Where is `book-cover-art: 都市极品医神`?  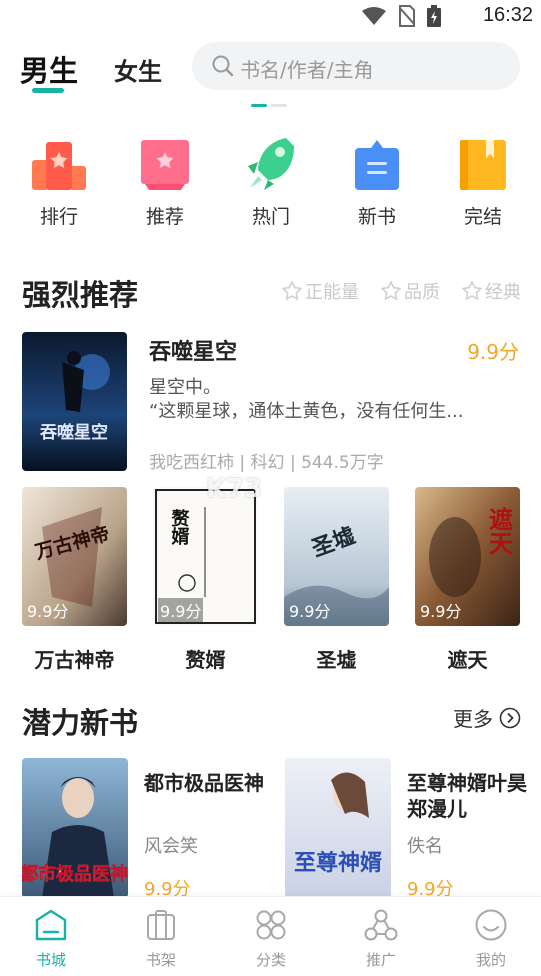
book-cover-art: 都市极品医神 is located at coordinates (75, 828).